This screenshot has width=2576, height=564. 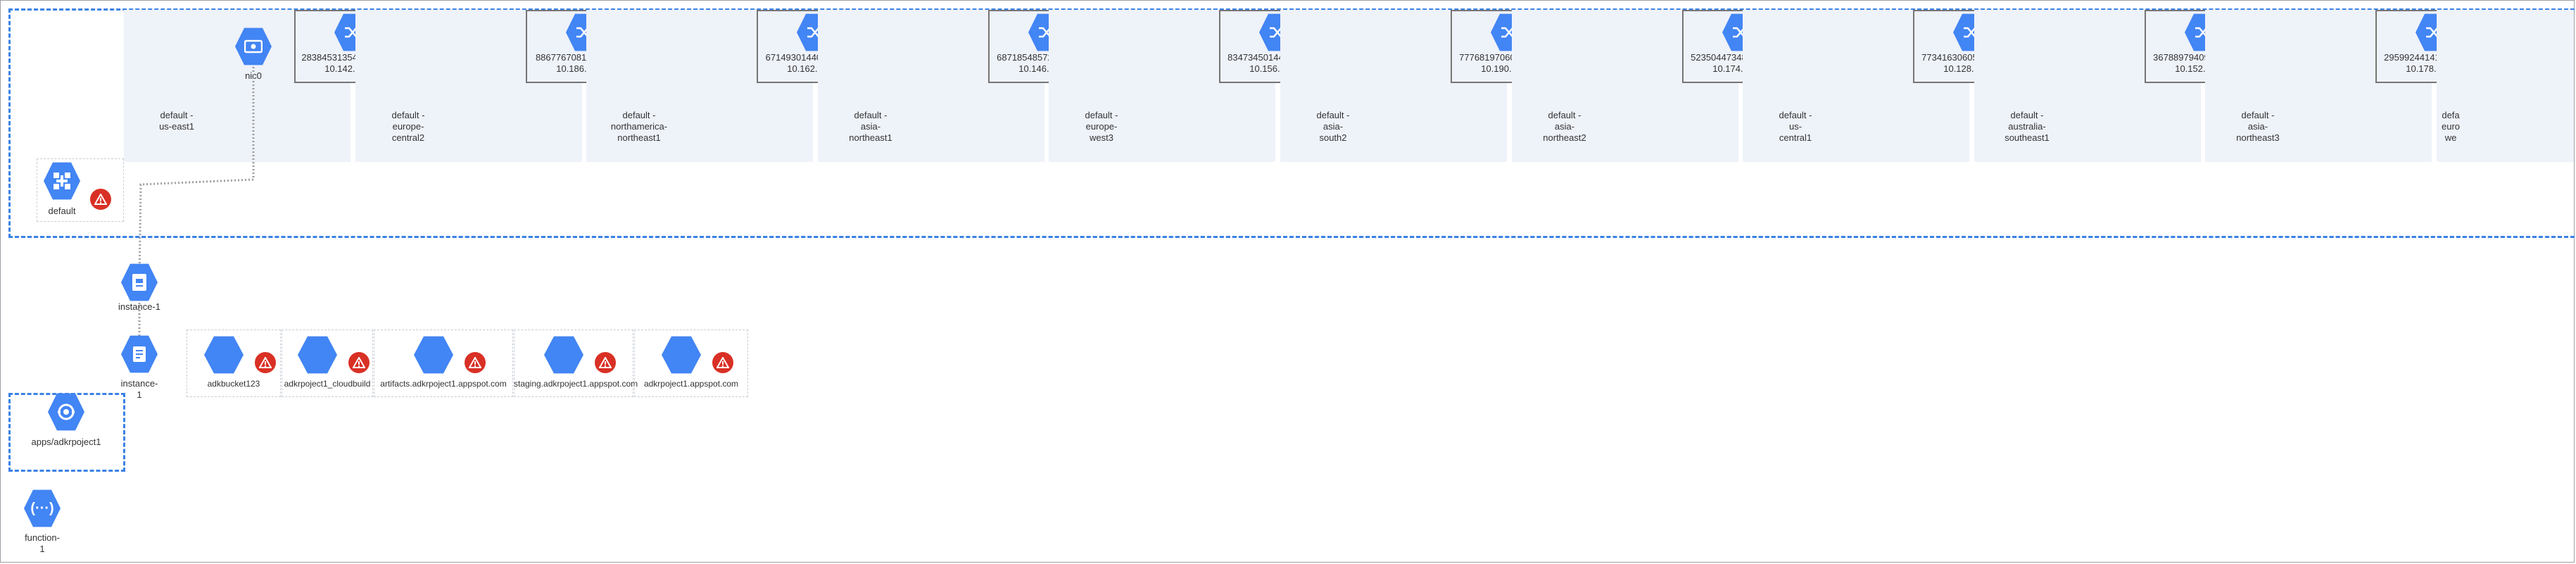 What do you see at coordinates (327, 384) in the screenshot?
I see `bucket-label: adkrpoject1_cloudbuild` at bounding box center [327, 384].